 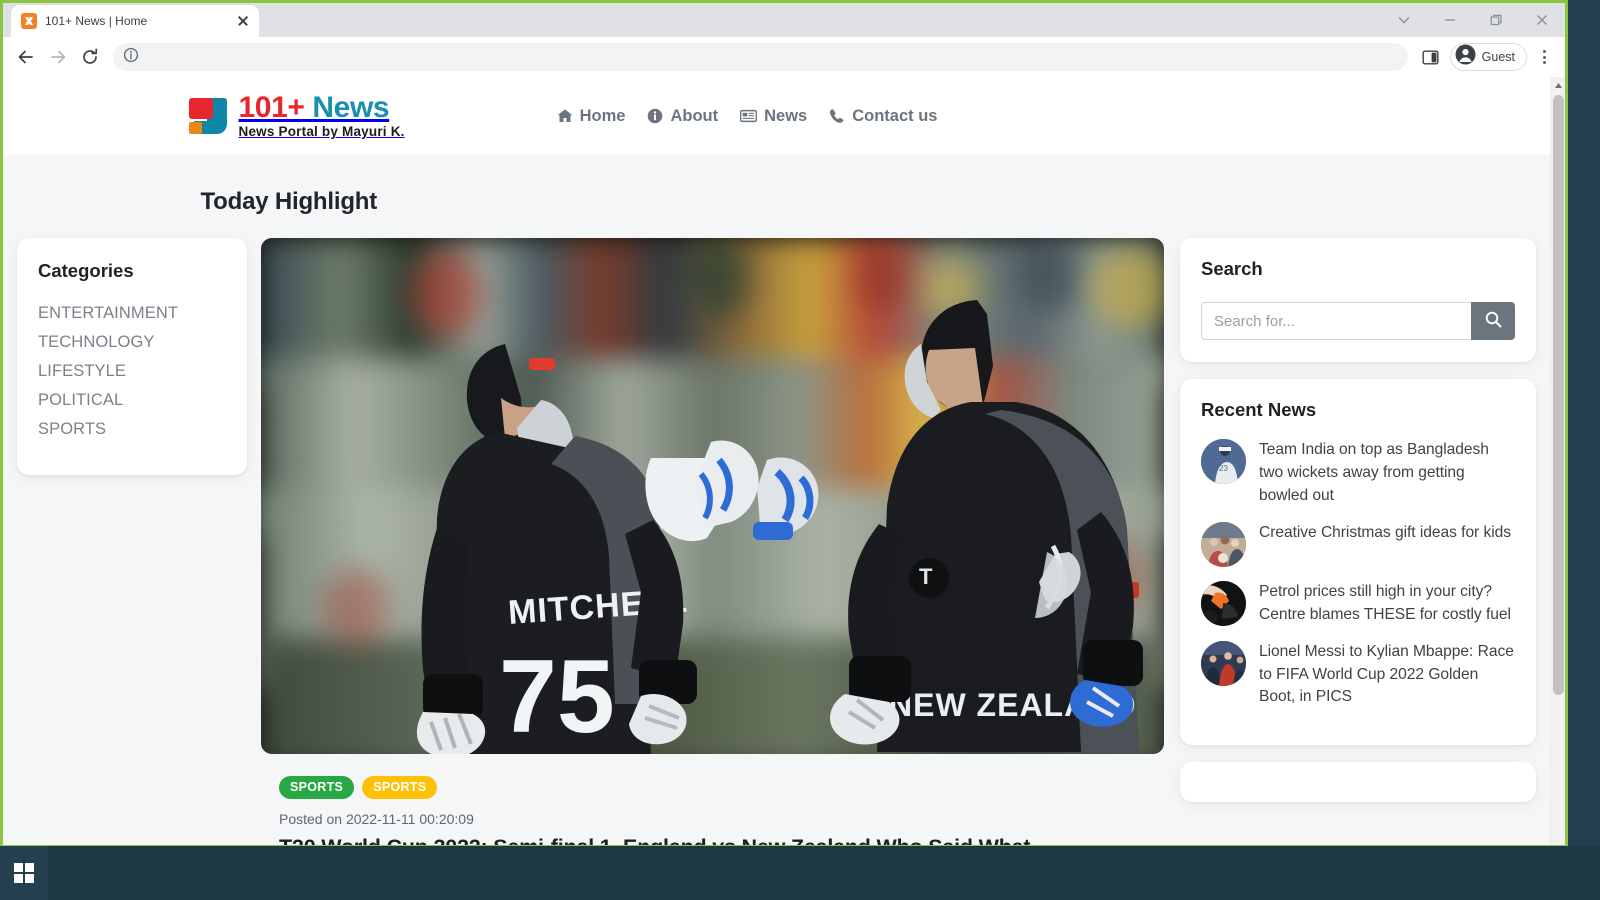 What do you see at coordinates (760, 57) in the screenshot?
I see `address-bar` at bounding box center [760, 57].